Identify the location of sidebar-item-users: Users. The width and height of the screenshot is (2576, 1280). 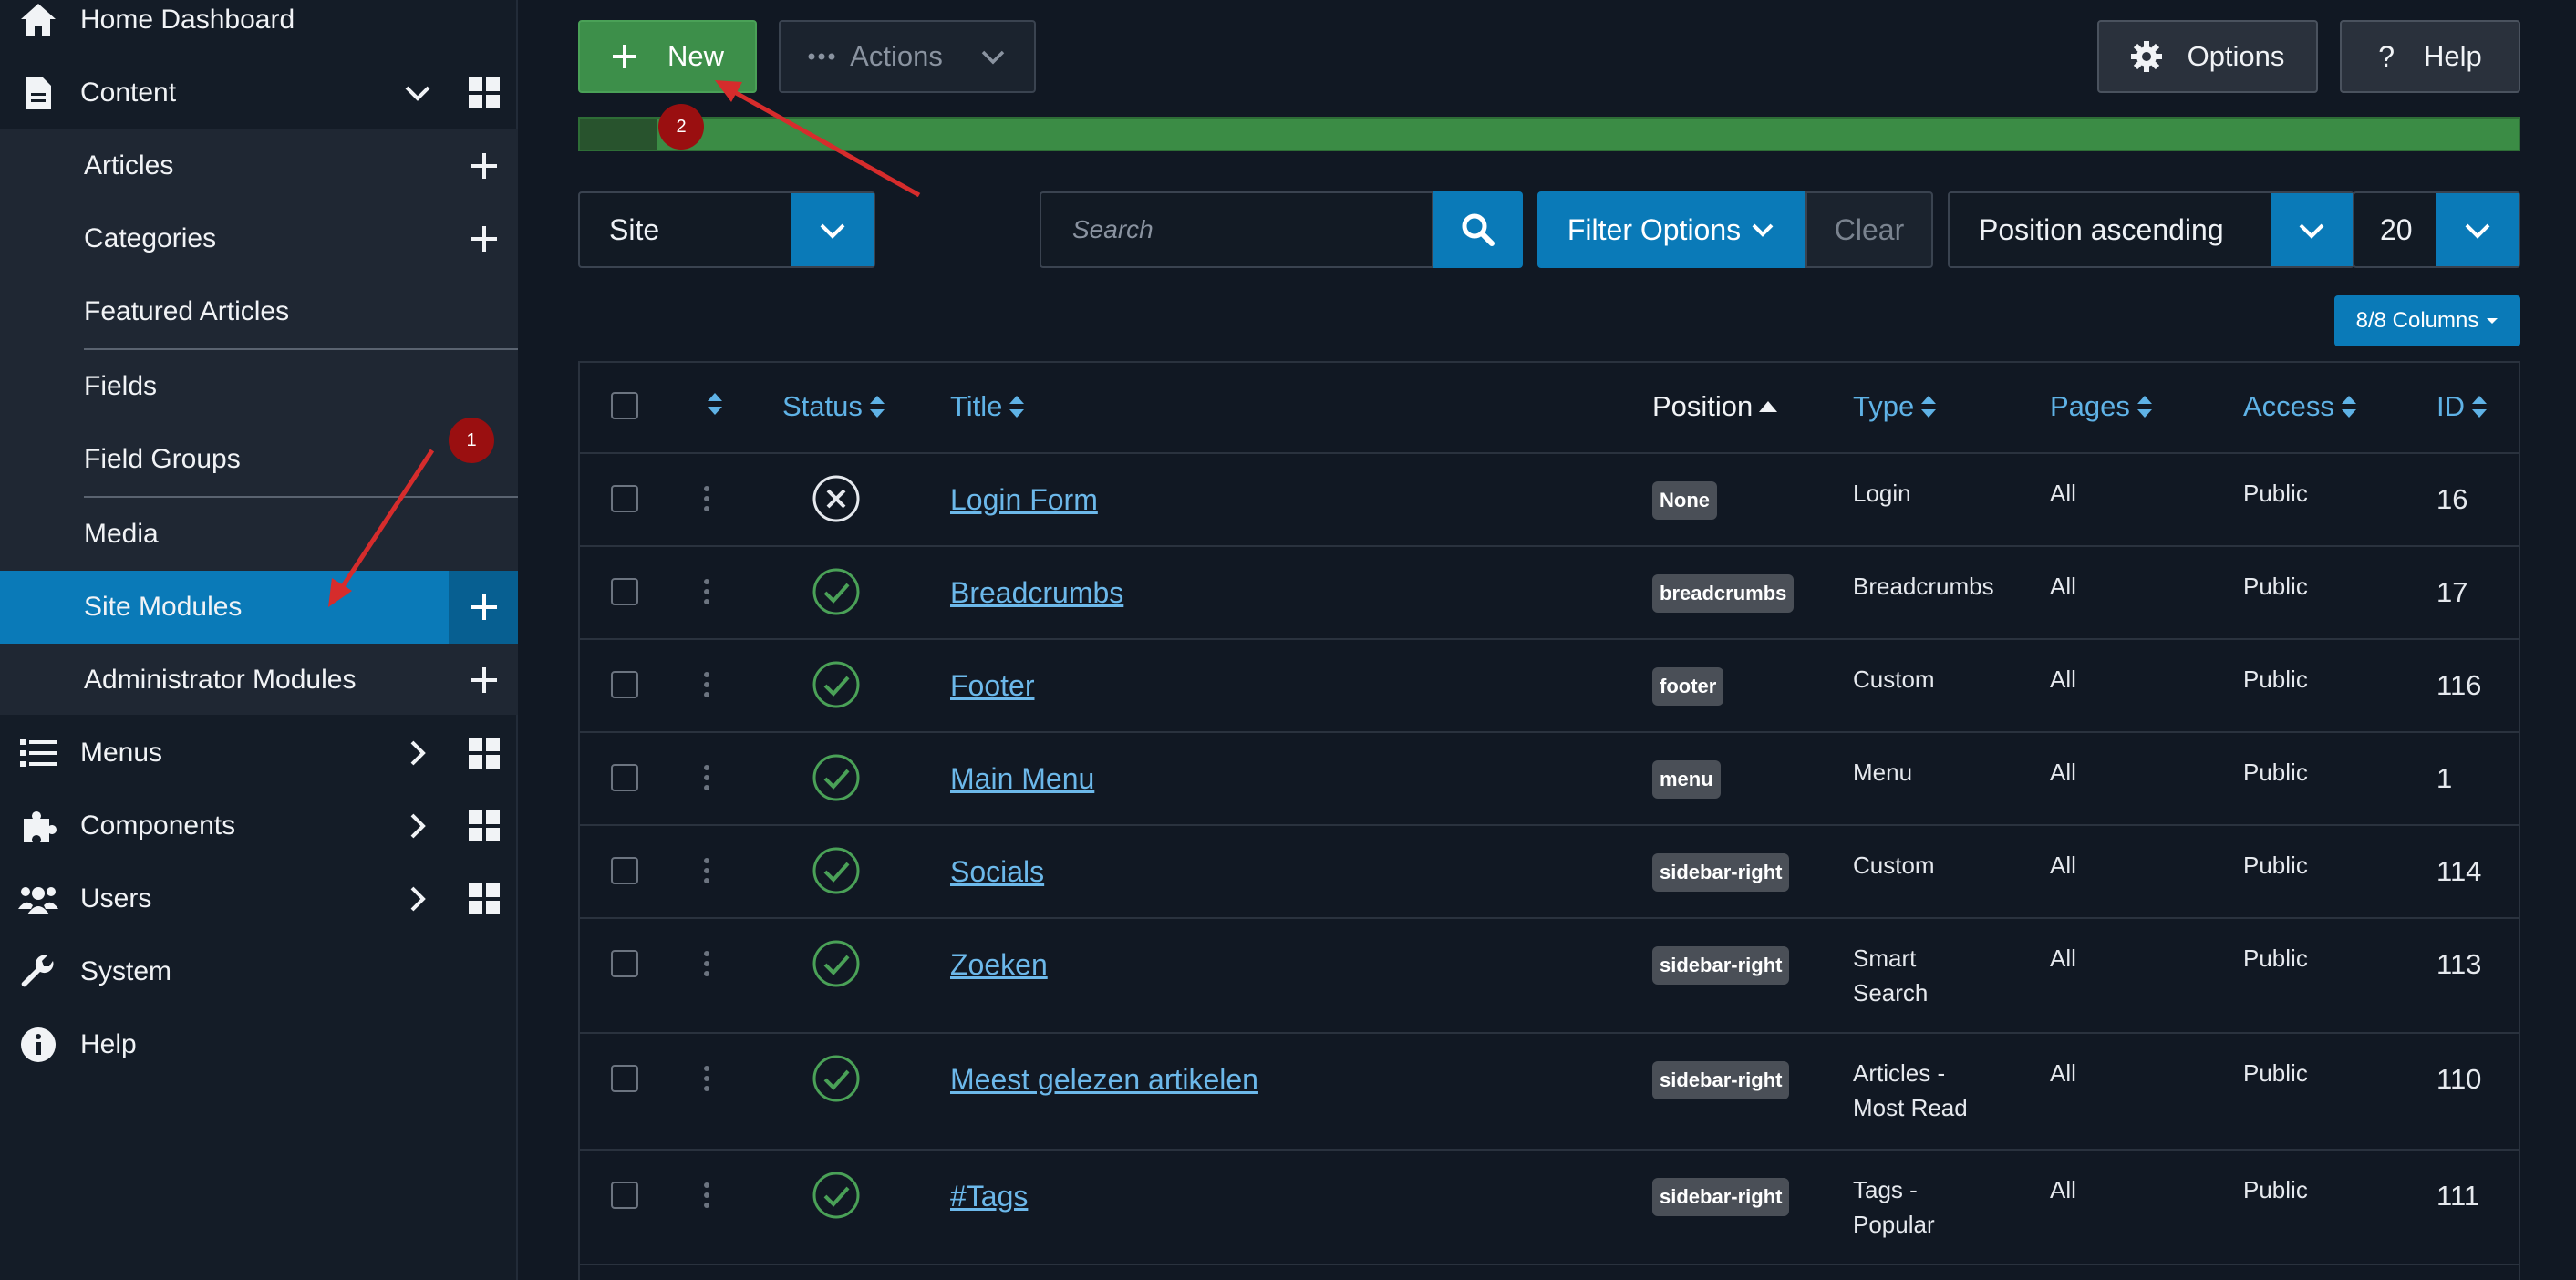
(259, 899).